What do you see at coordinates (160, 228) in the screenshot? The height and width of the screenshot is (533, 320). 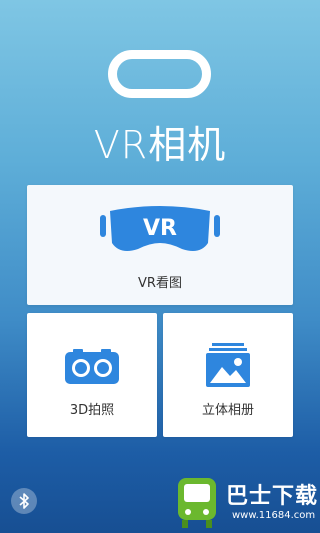 I see `vr-icon-text: VR` at bounding box center [160, 228].